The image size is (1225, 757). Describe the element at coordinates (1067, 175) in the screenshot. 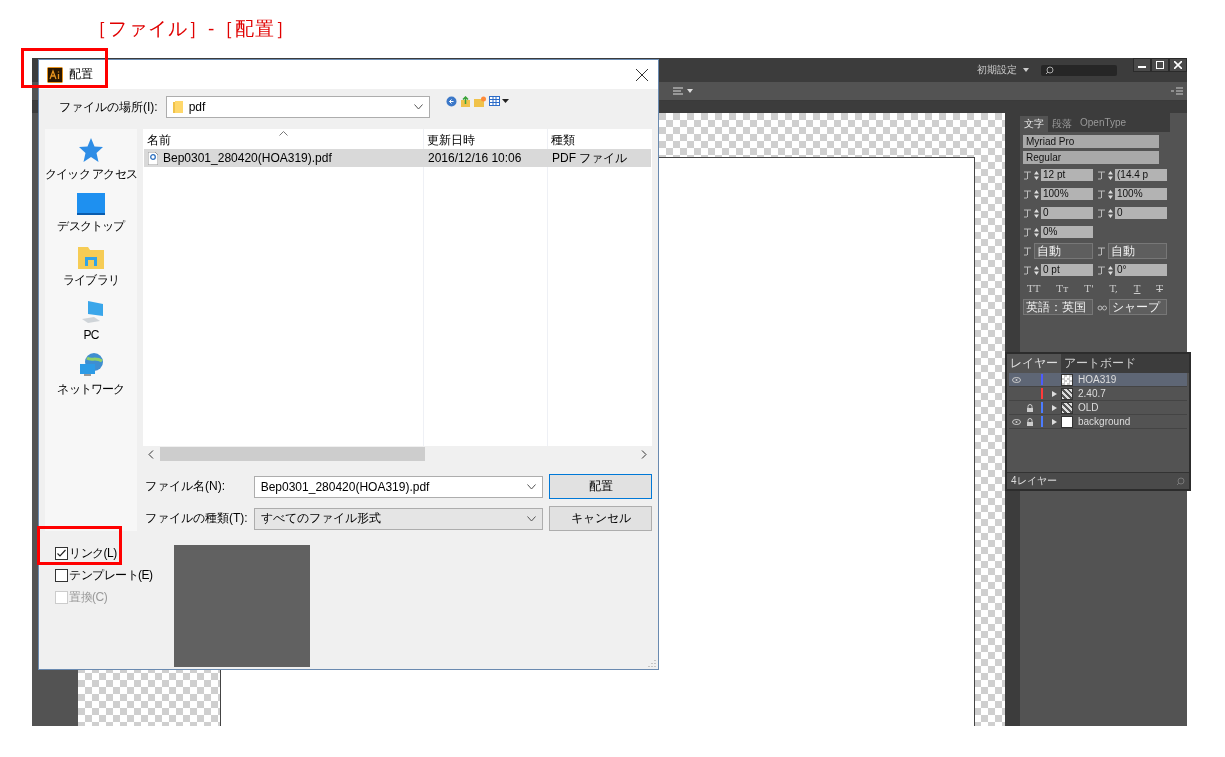

I see `value-field: 12 pt` at that location.